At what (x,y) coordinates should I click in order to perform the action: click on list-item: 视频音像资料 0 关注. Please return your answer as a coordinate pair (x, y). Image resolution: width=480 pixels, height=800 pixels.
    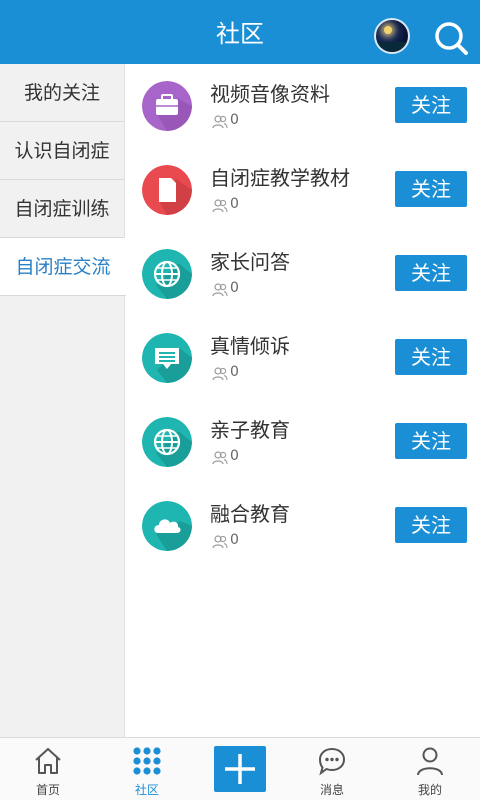
    Looking at the image, I should click on (303, 106).